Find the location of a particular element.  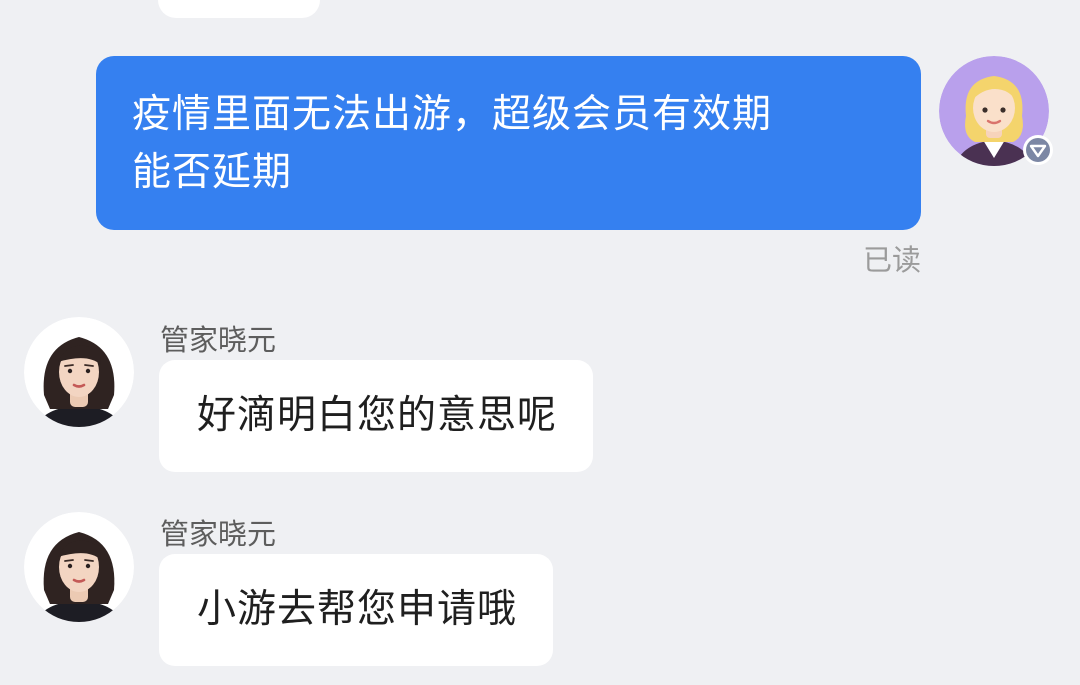

previous-message-bubble is located at coordinates (239, 9).